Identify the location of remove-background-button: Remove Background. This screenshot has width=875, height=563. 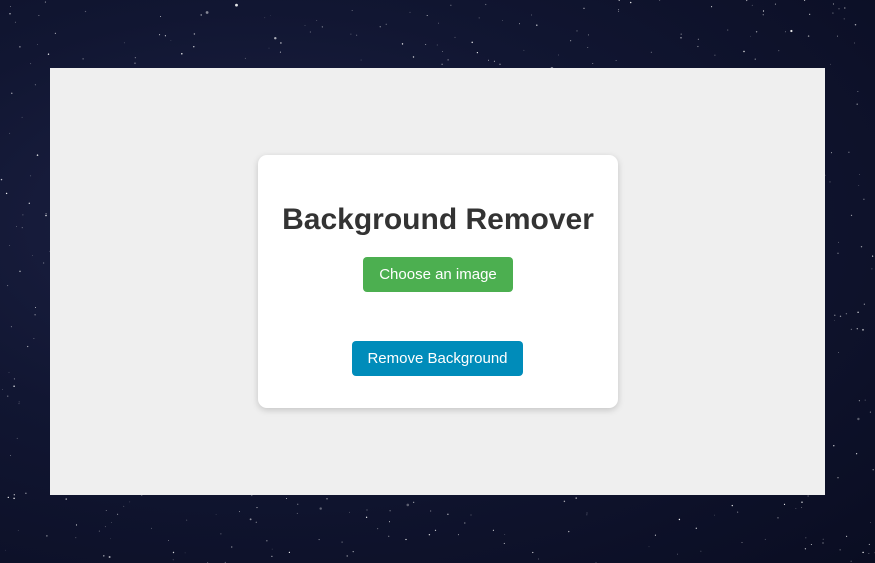
(437, 358).